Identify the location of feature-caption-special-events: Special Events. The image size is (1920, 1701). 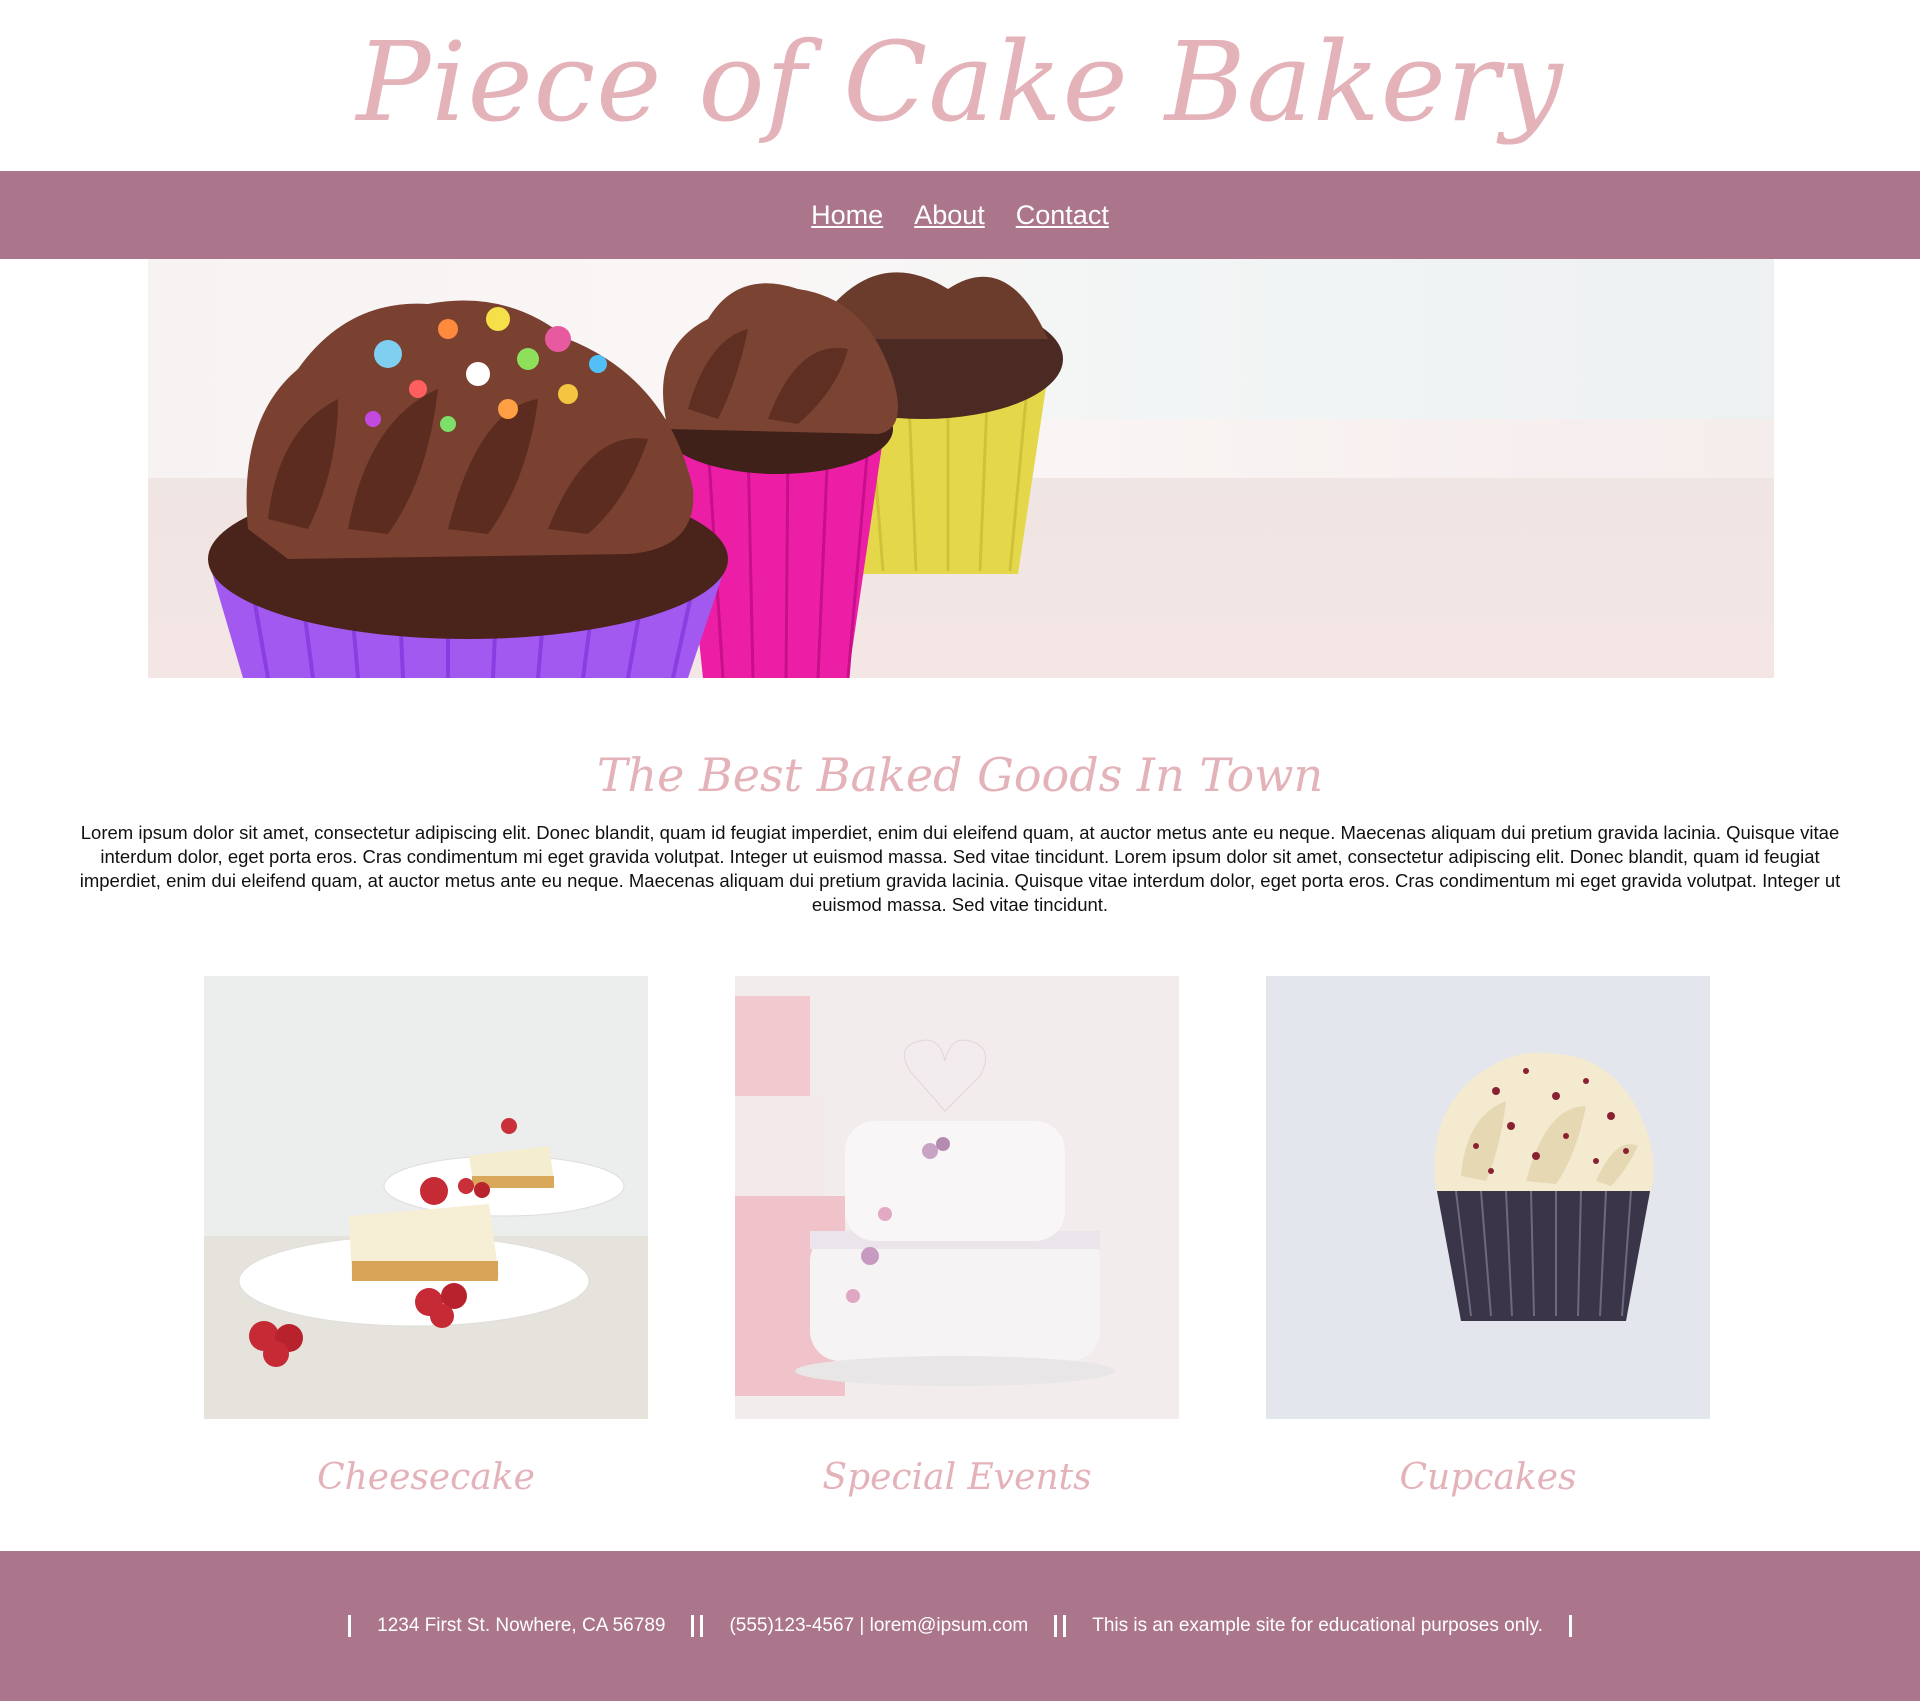
(957, 1477).